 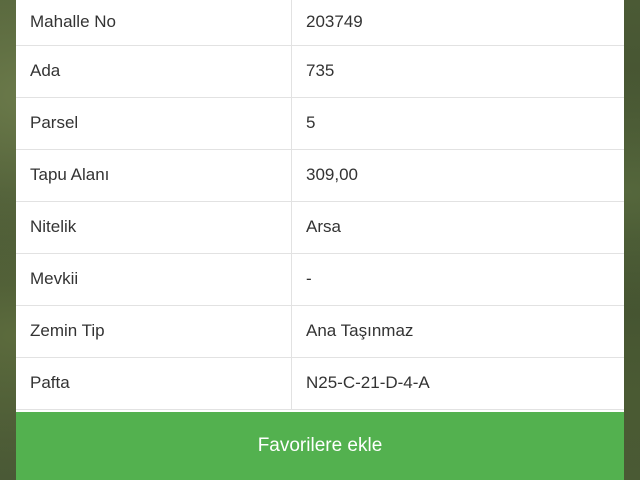 I want to click on table-row-mahalle-no: Mahalle No 203749, so click(x=320, y=23).